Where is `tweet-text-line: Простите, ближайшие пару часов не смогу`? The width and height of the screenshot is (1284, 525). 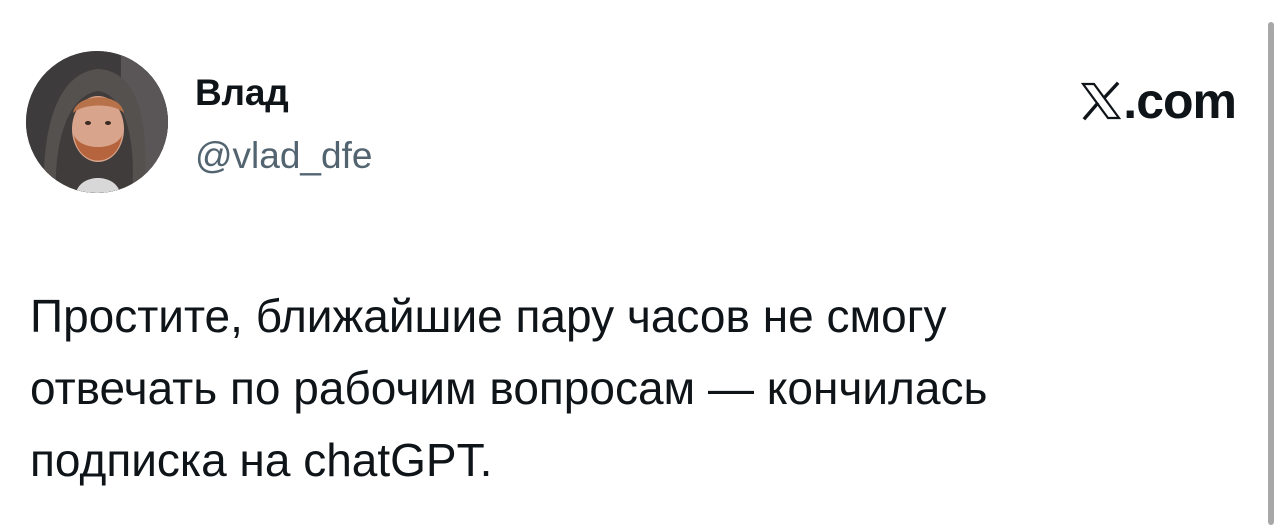
tweet-text-line: Простите, ближайшие пару часов не смогу is located at coordinates (488, 316).